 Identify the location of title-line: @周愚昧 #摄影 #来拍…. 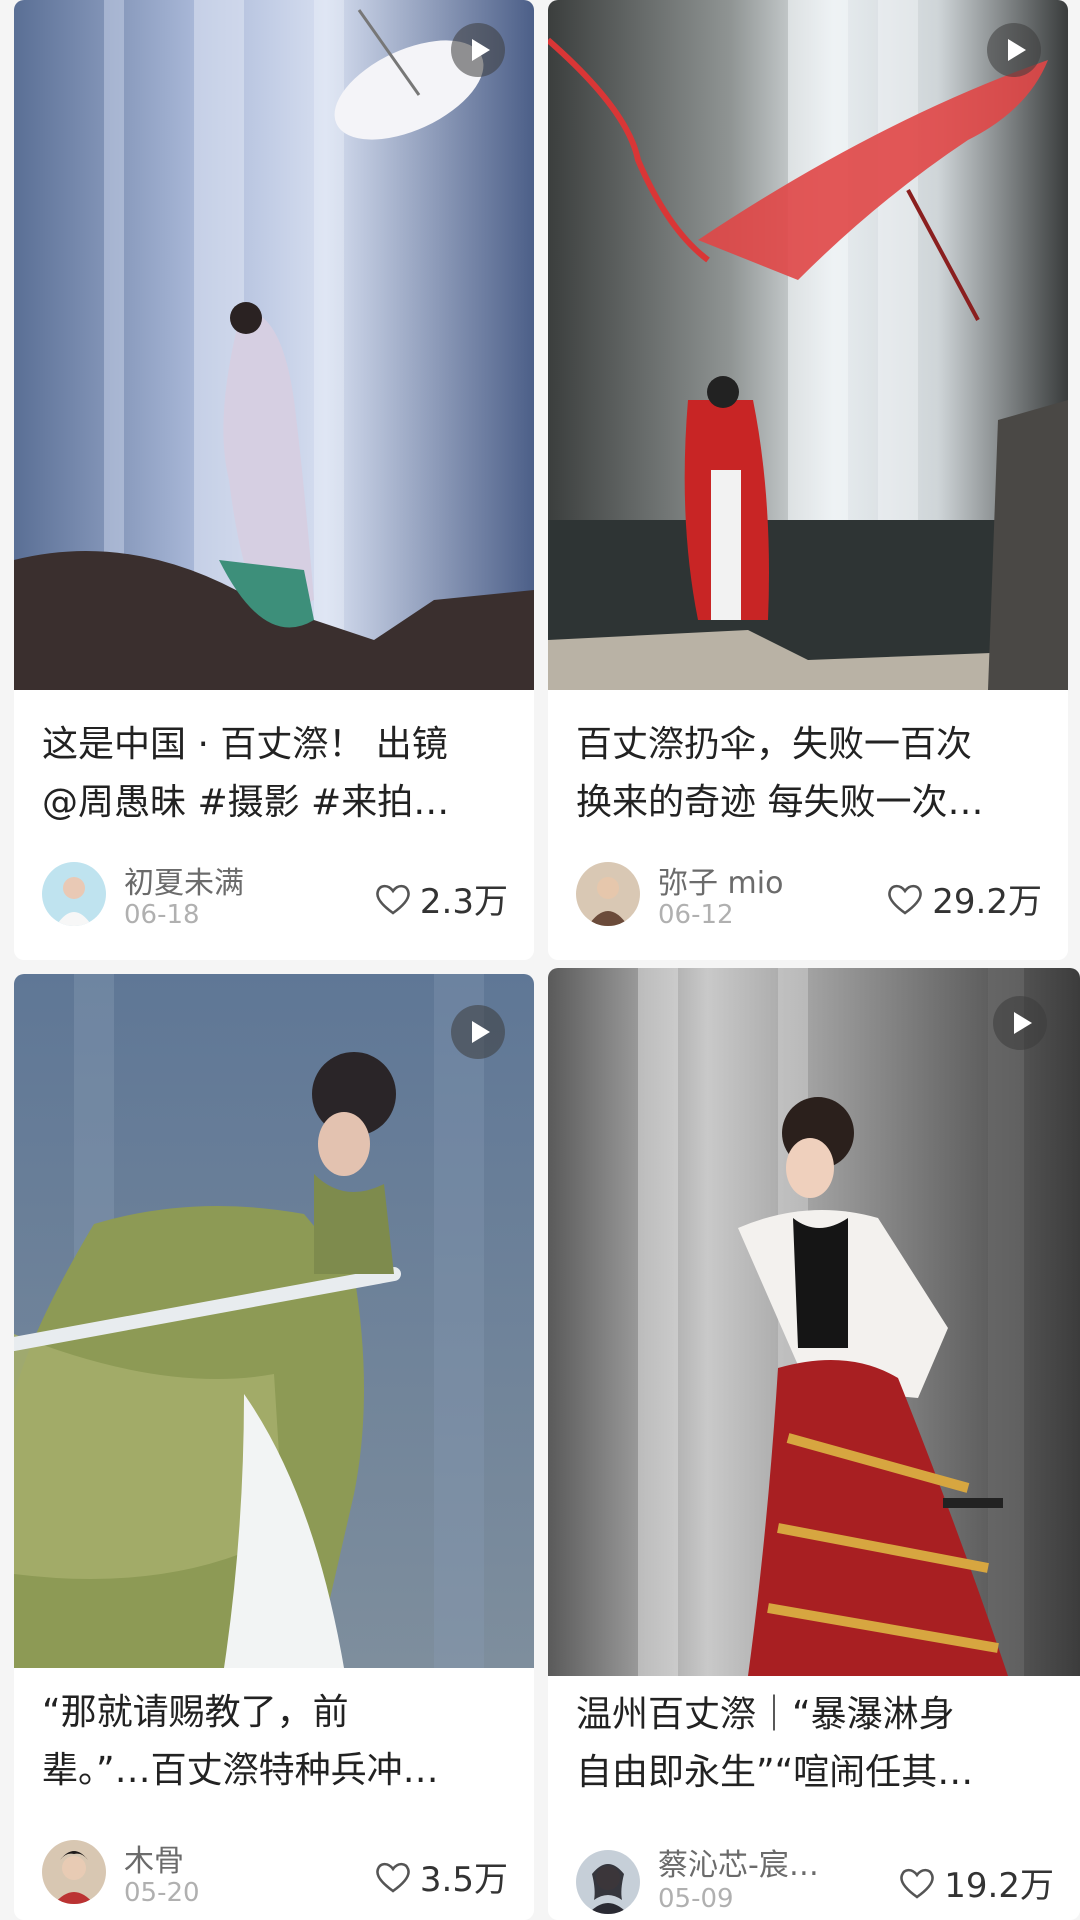
(246, 802).